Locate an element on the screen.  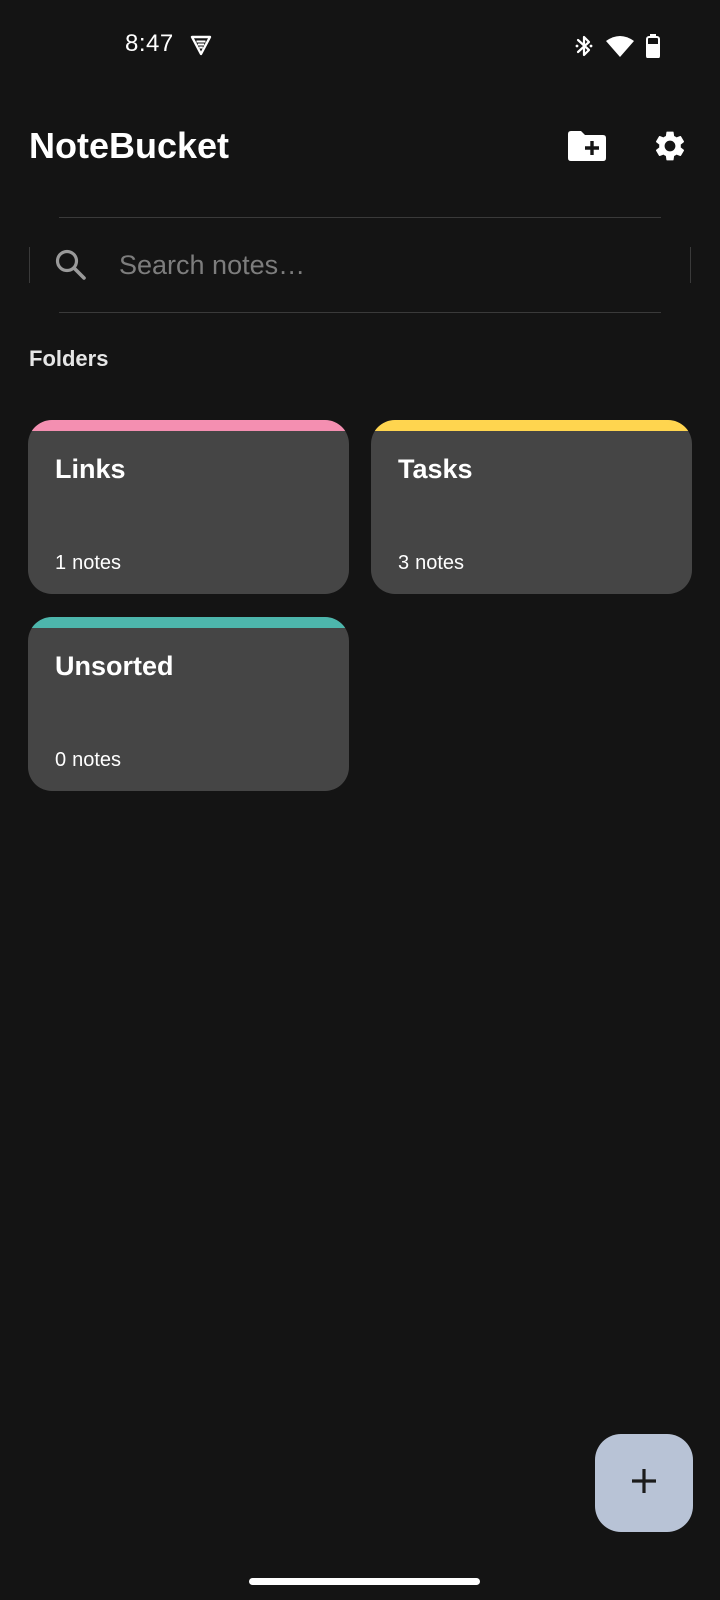
battery-icon is located at coordinates (653, 46).